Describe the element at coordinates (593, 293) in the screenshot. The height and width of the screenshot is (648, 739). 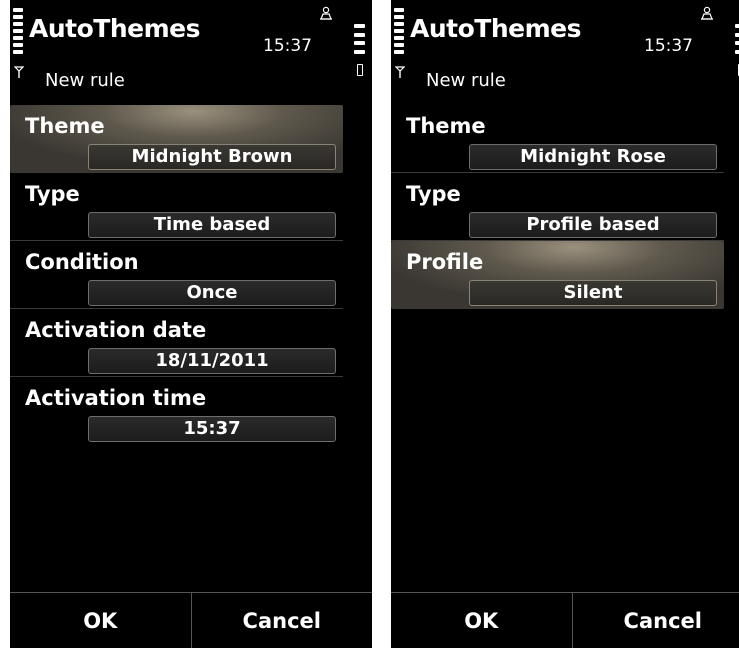
I see `setting-value-field: Silent` at that location.